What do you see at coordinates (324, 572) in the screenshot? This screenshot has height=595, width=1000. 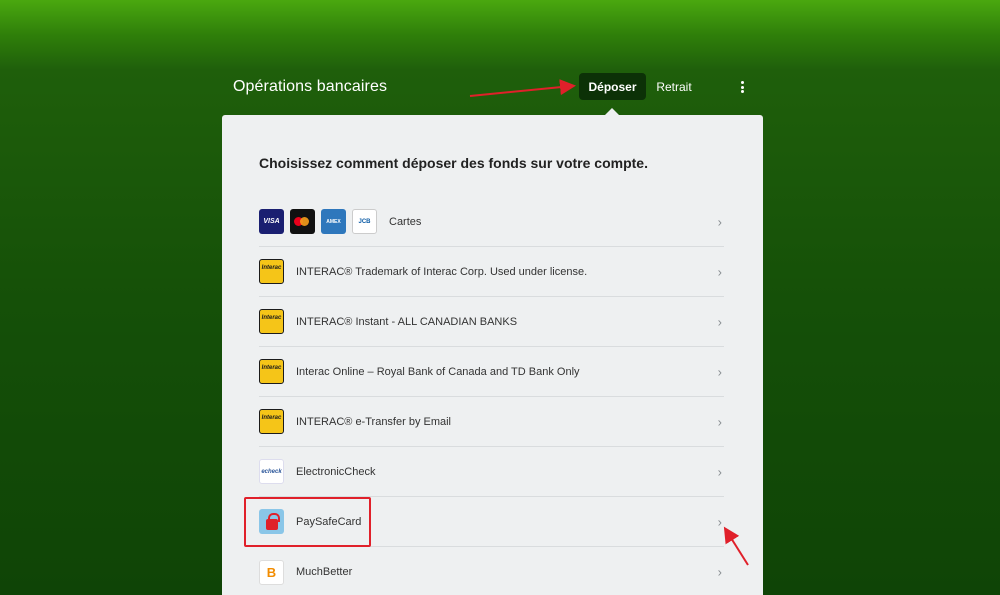 I see `method-label: MuchBetter` at bounding box center [324, 572].